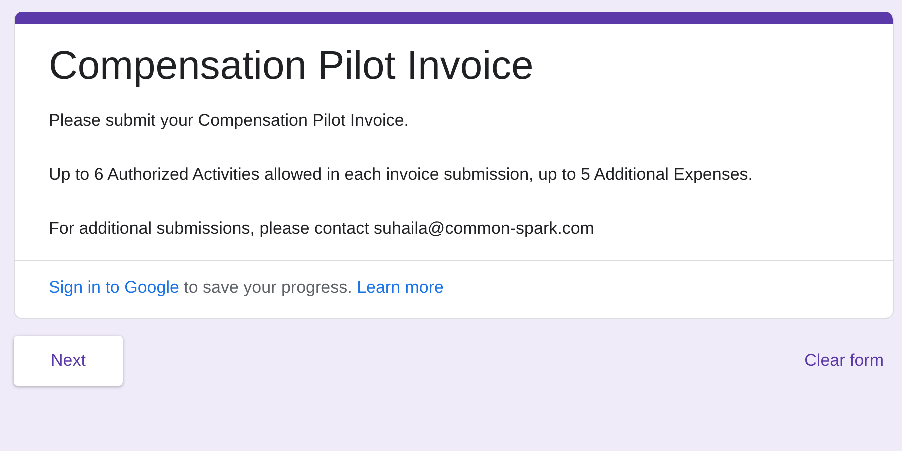 Image resolution: width=902 pixels, height=451 pixels. Describe the element at coordinates (401, 175) in the screenshot. I see `description-text: Up to 6 Authorized Activities allowed in each invoice submission, up to 5 Additional Expenses.` at that location.